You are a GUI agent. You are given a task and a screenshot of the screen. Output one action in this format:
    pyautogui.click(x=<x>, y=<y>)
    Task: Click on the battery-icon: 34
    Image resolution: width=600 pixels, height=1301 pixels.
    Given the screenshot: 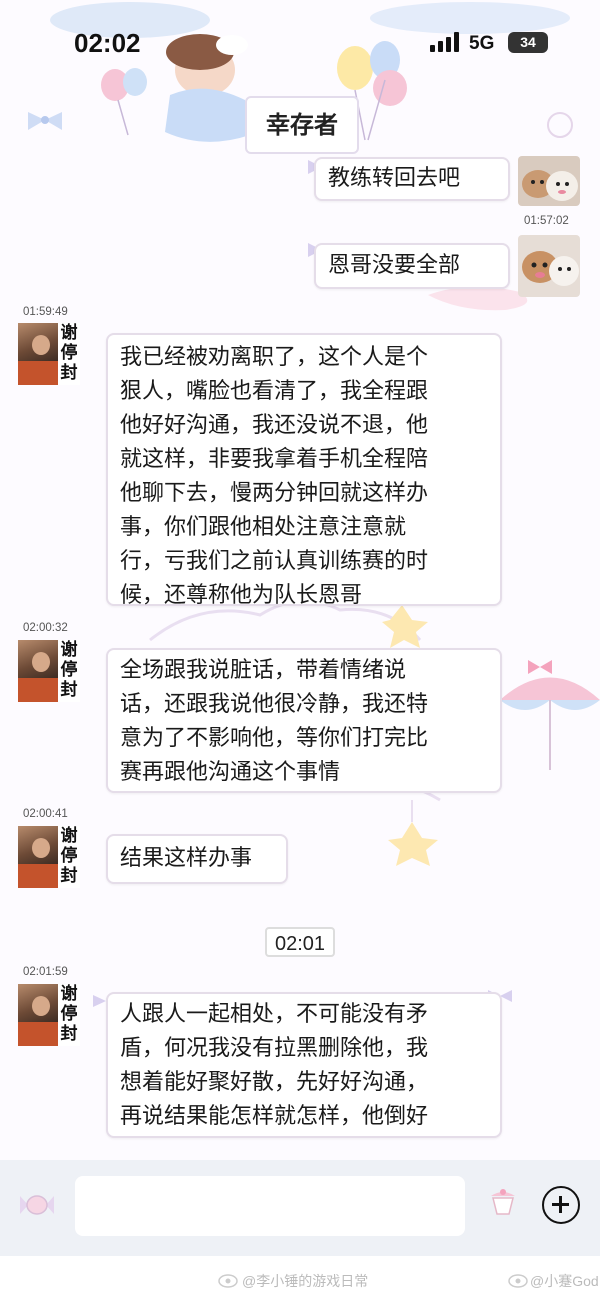 What is the action you would take?
    pyautogui.click(x=528, y=42)
    